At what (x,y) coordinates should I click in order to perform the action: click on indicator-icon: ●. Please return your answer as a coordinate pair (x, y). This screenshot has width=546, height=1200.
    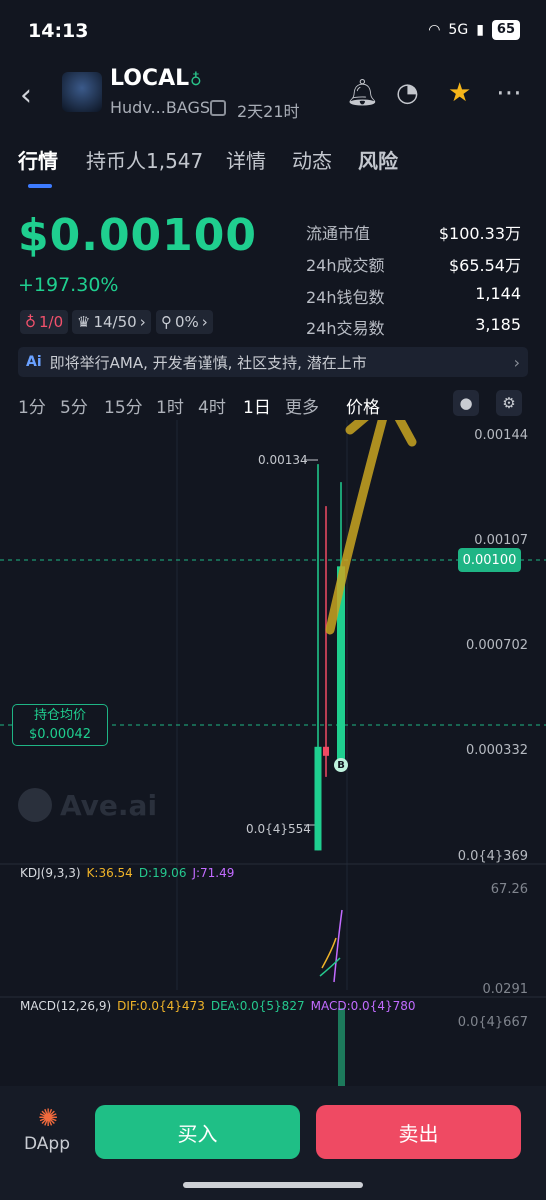
    Looking at the image, I should click on (466, 403).